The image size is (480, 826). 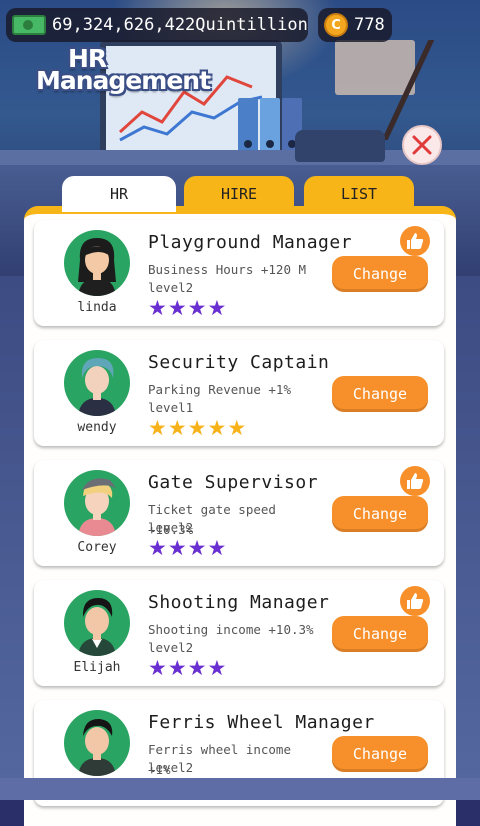 I want to click on role-level: level1, so click(x=171, y=407).